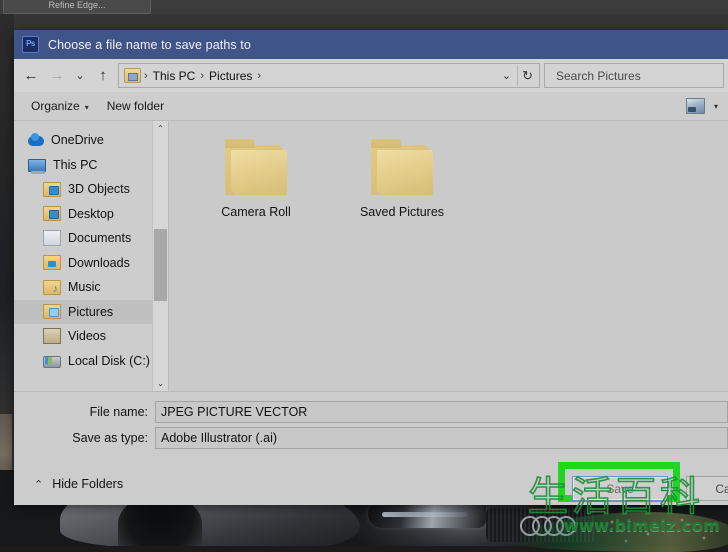  What do you see at coordinates (160, 383) in the screenshot?
I see `scroll-down-icon: ⌄` at bounding box center [160, 383].